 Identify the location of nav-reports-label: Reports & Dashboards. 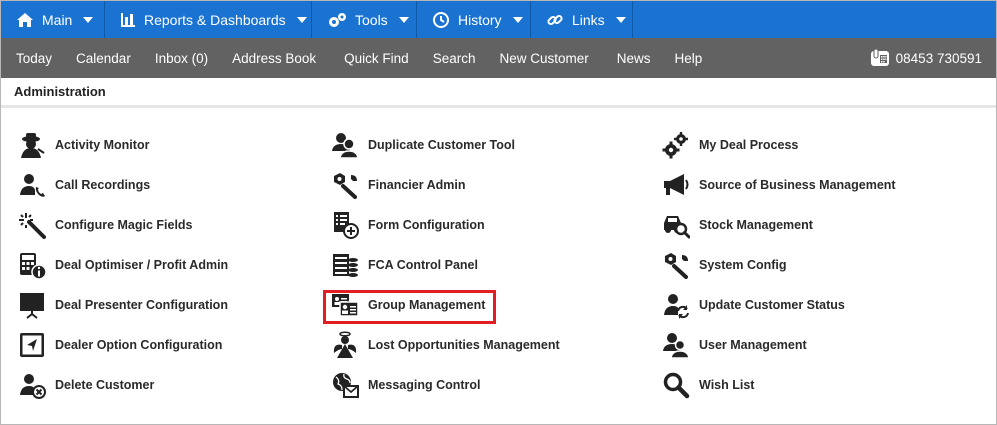
(215, 19).